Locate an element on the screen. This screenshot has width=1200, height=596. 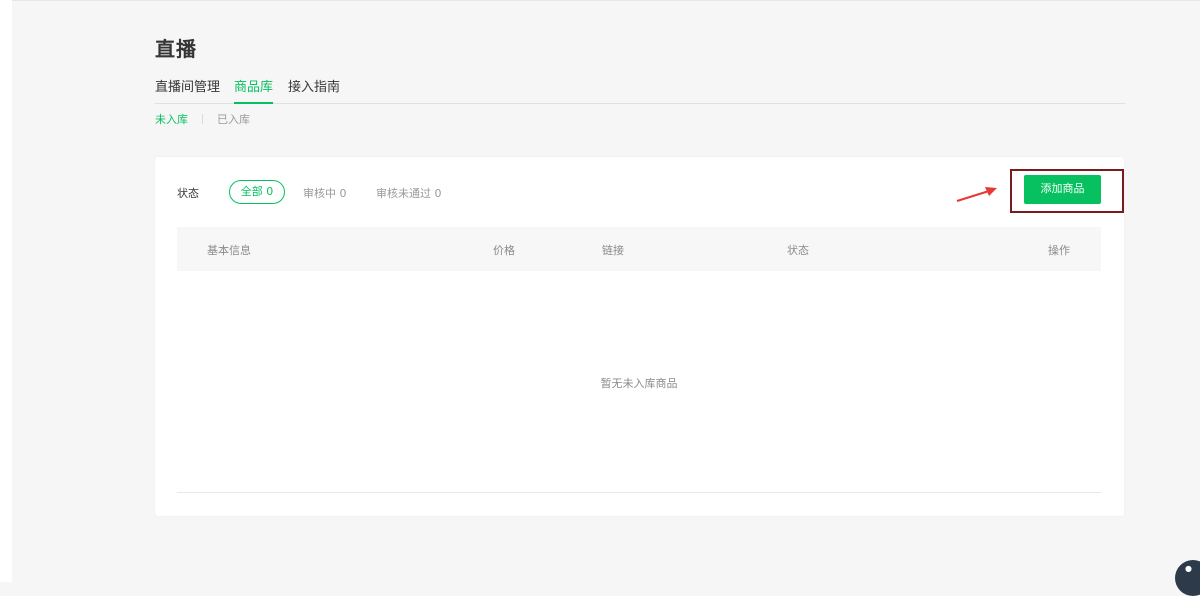
column-header-price: 价格 is located at coordinates (504, 250).